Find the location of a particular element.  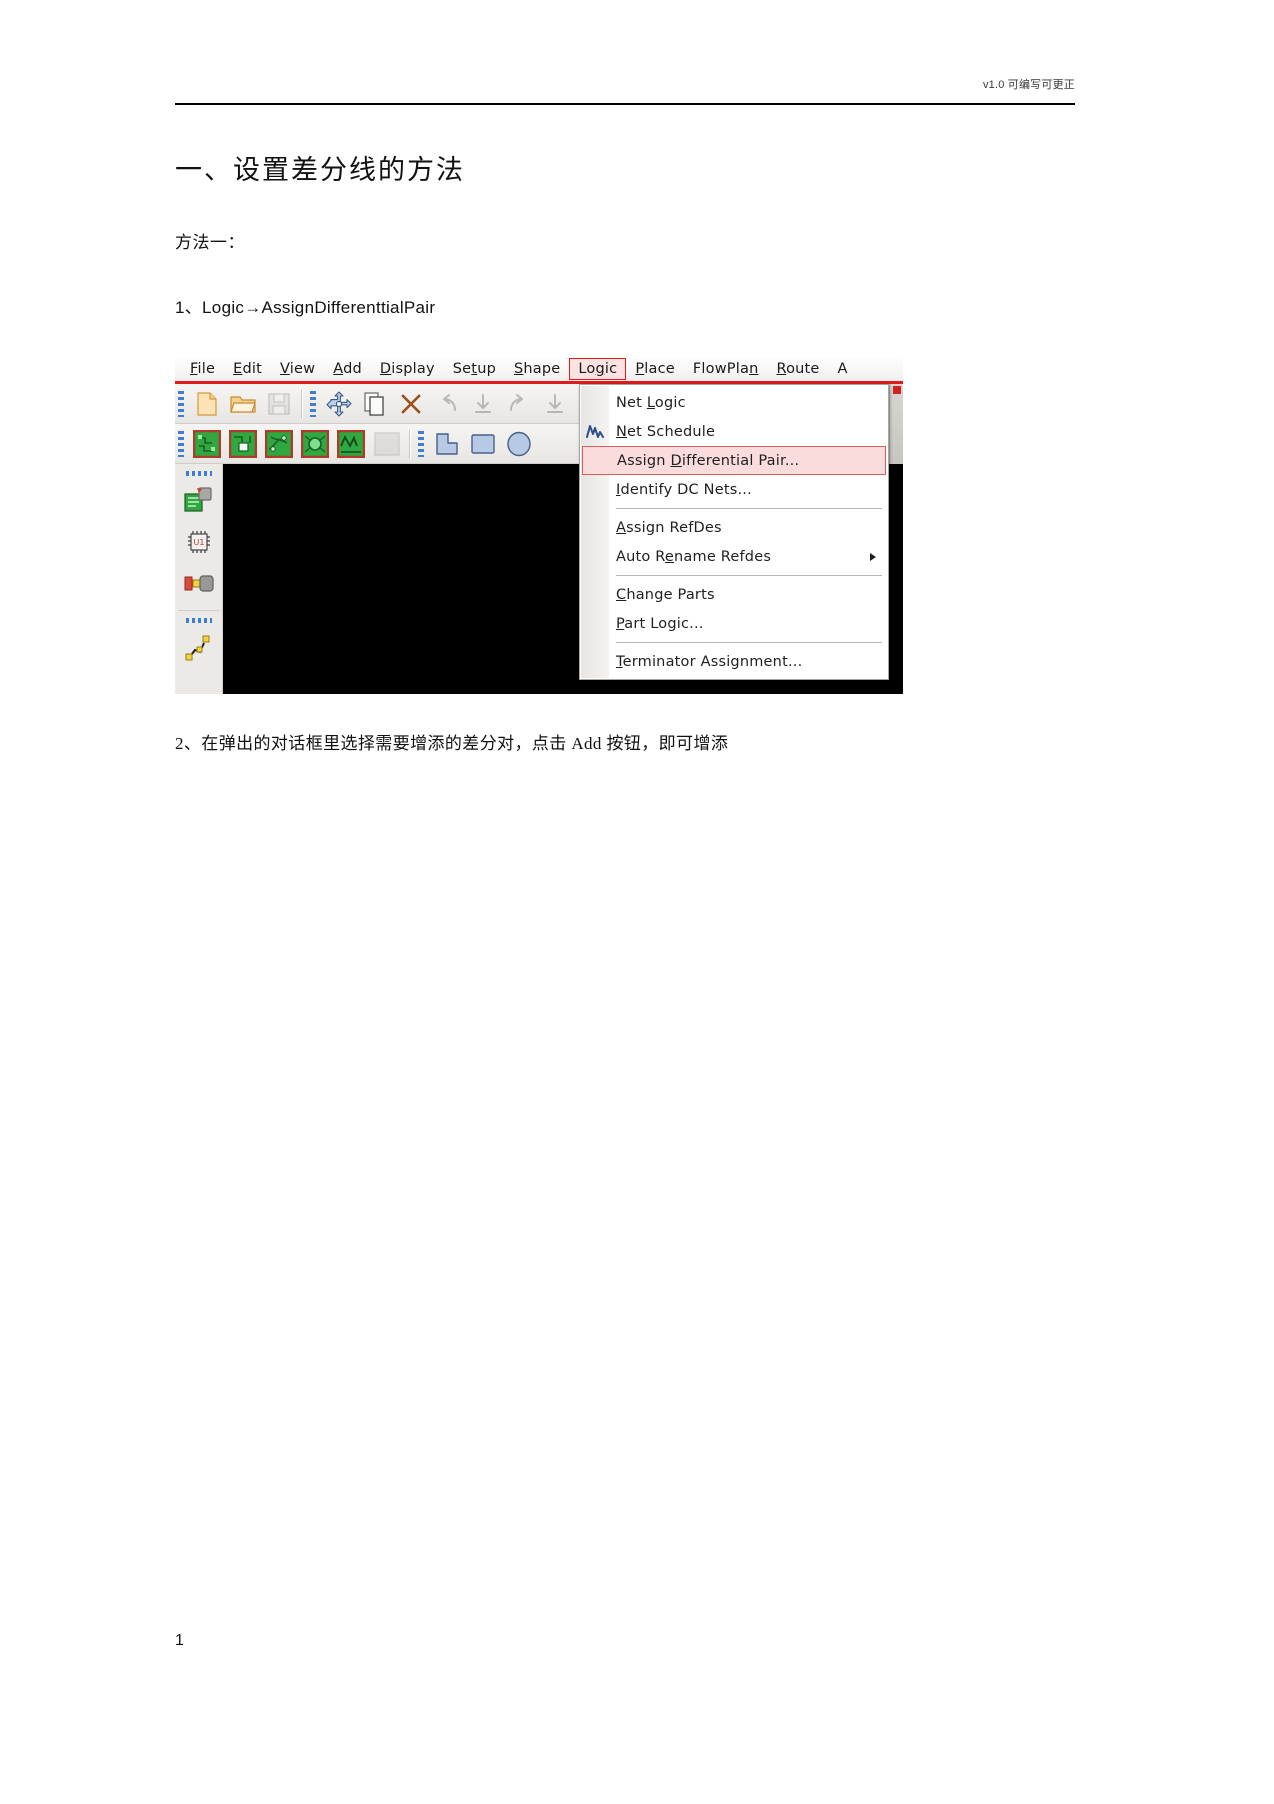

menu-item-label: Net Logic is located at coordinates (651, 402).